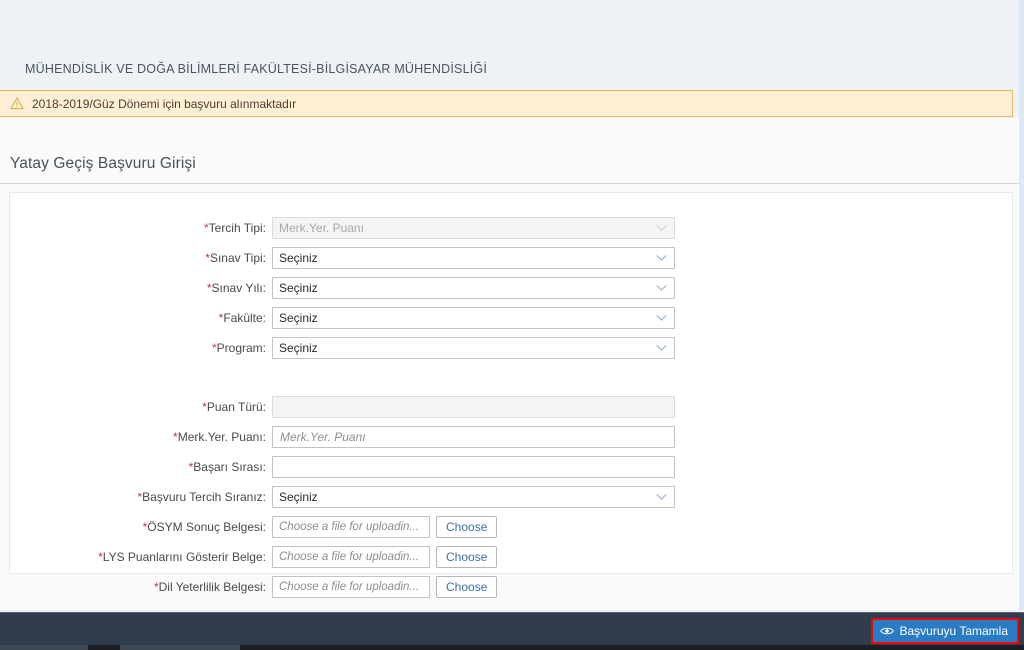 Image resolution: width=1024 pixels, height=650 pixels. Describe the element at coordinates (141, 318) in the screenshot. I see `label-fakulte: *Fakülte:` at that location.